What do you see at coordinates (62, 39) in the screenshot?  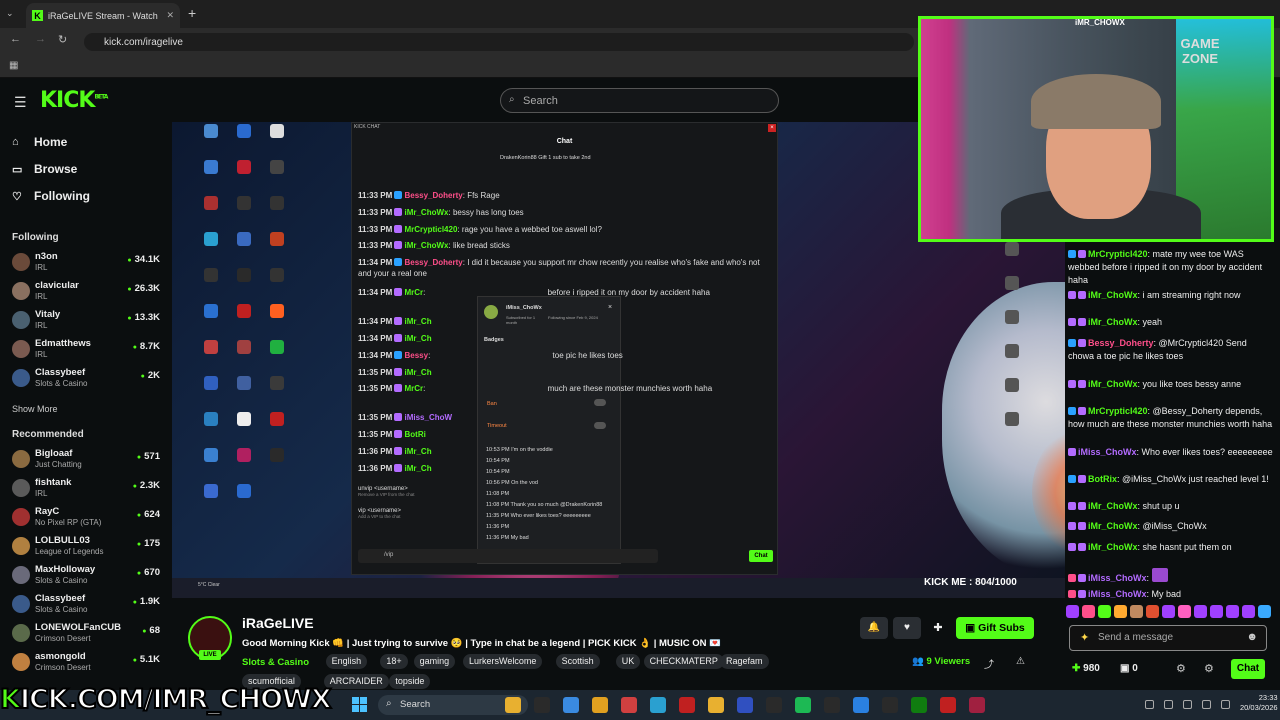 I see `reload-icon: ↻` at bounding box center [62, 39].